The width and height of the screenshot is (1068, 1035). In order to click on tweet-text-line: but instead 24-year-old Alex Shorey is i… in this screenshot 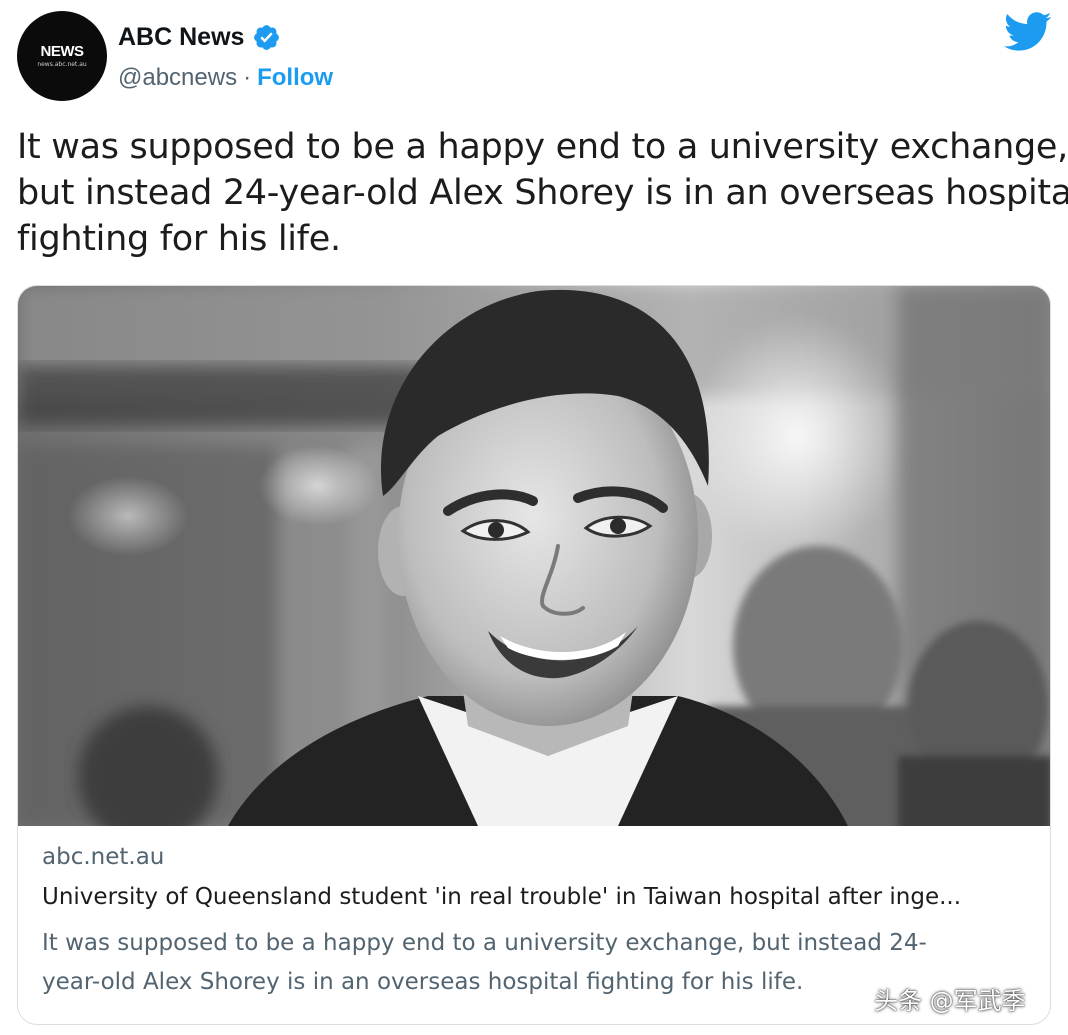, I will do `click(542, 193)`.